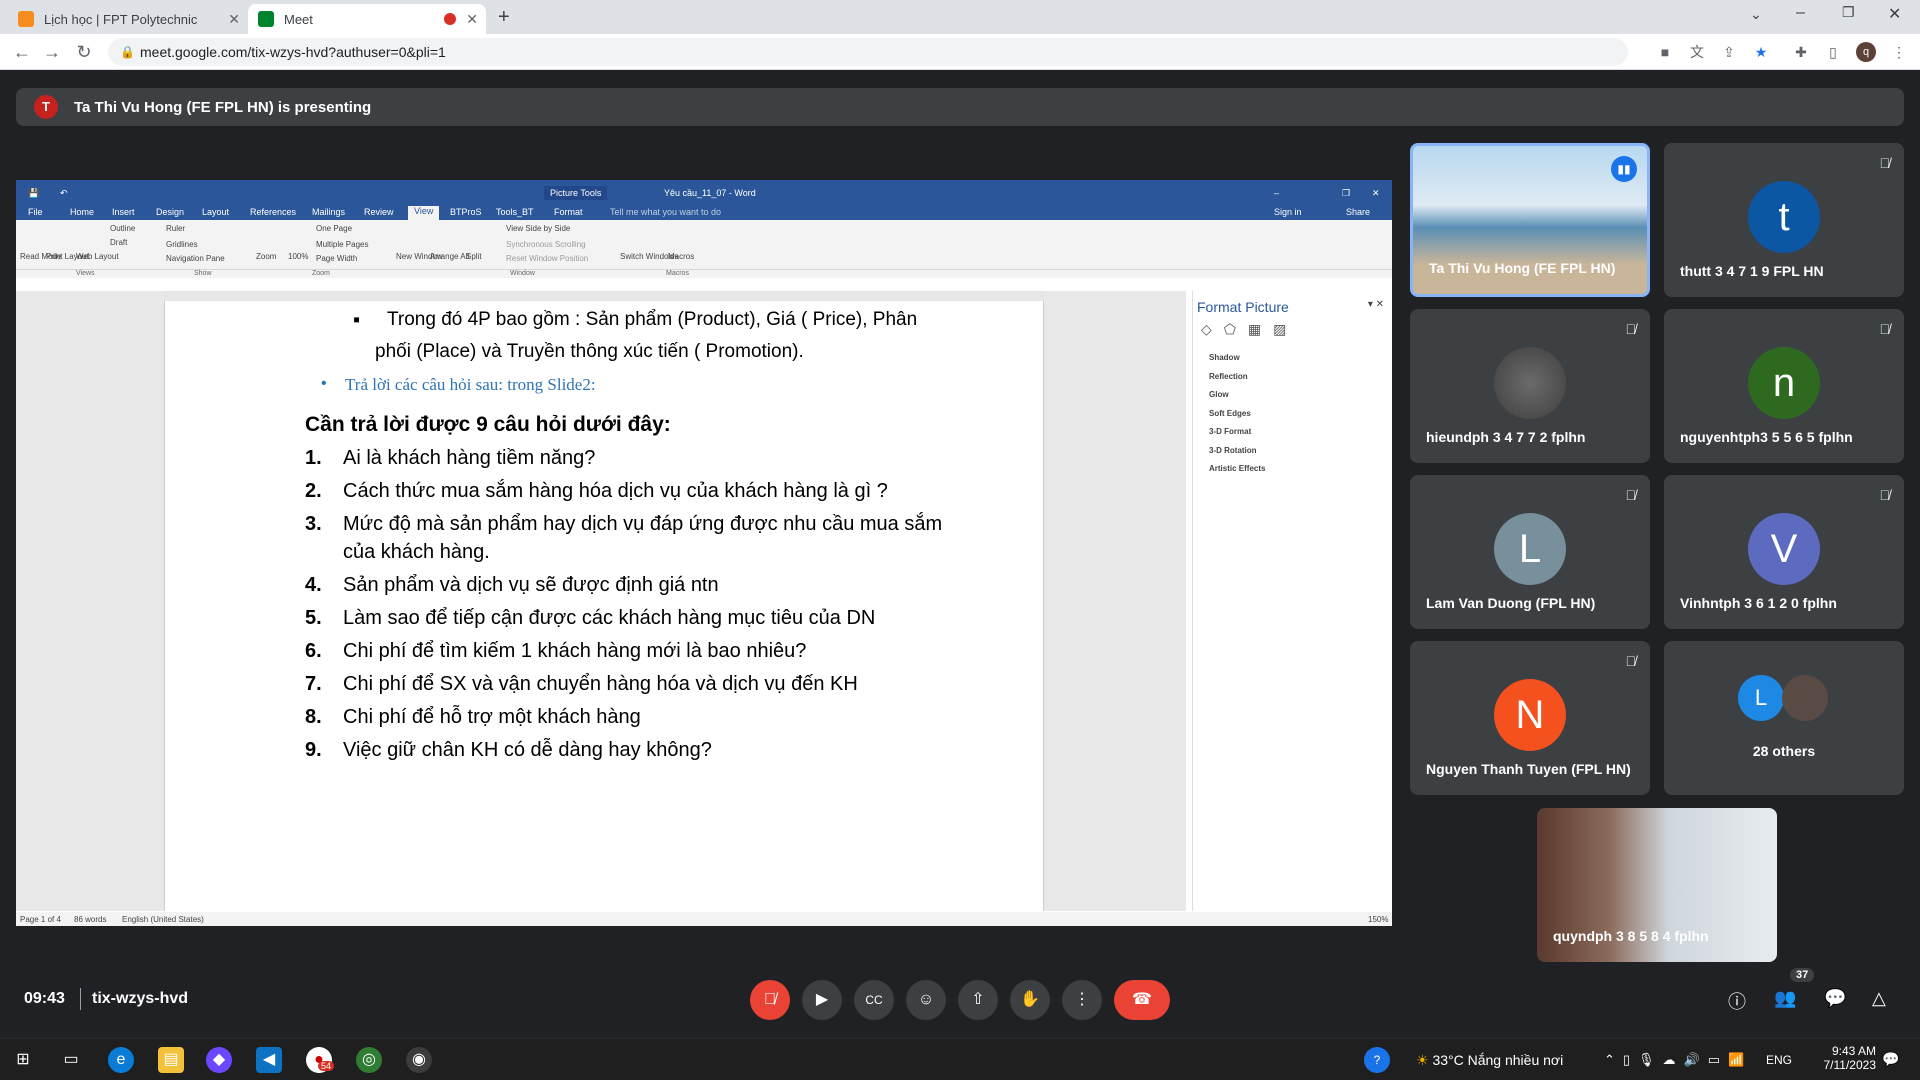  What do you see at coordinates (926, 1000) in the screenshot?
I see `reactions-button: ☺` at bounding box center [926, 1000].